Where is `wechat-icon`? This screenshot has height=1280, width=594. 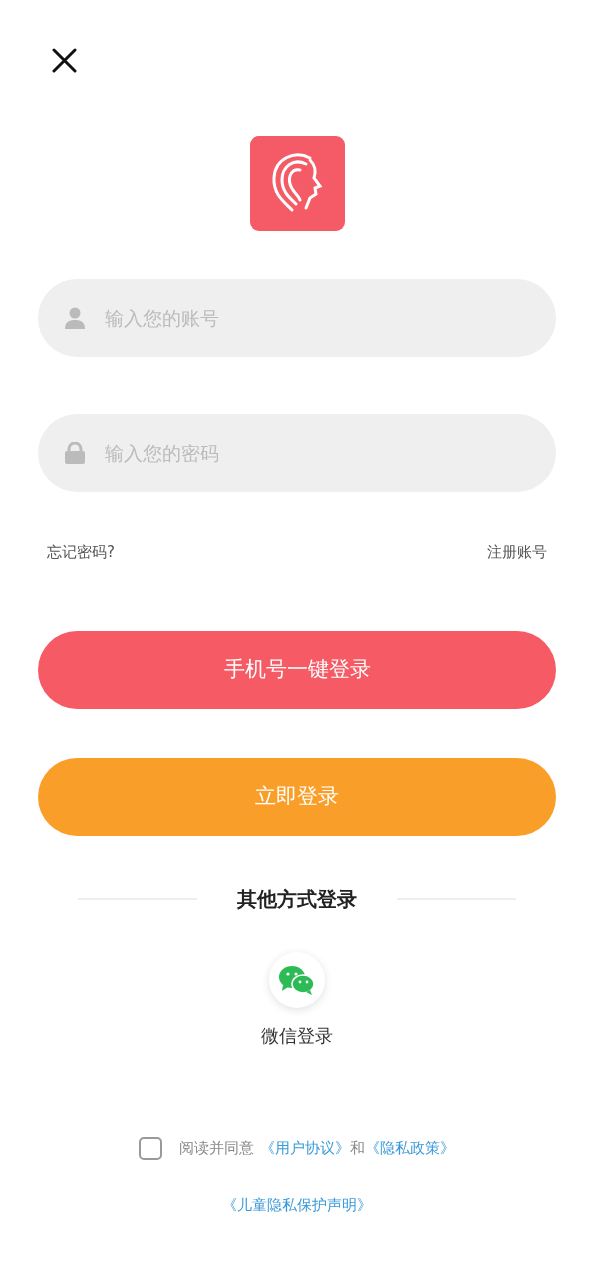 wechat-icon is located at coordinates (297, 980).